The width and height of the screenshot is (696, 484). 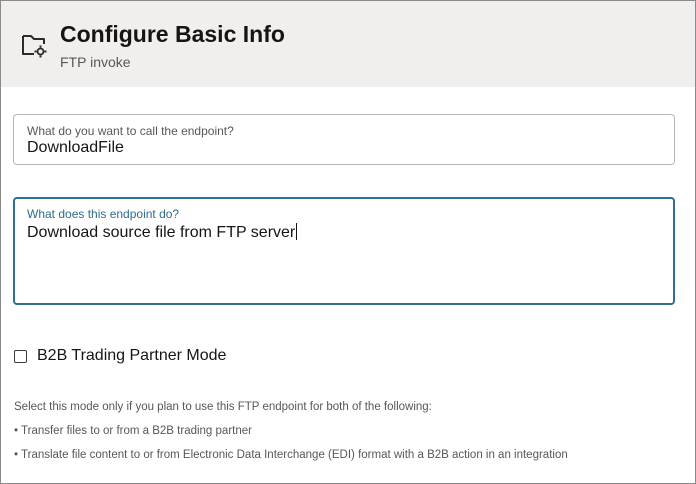 I want to click on endpoint-description-label: What does this endpoint do?, so click(x=103, y=214).